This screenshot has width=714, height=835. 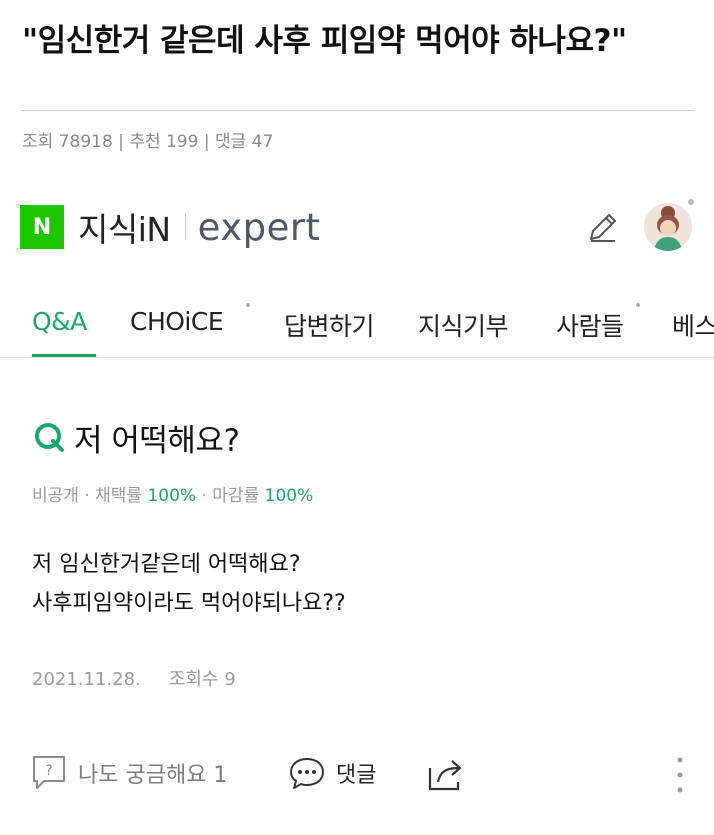 What do you see at coordinates (121, 496) in the screenshot?
I see `adopt-rate-label: 채택률` at bounding box center [121, 496].